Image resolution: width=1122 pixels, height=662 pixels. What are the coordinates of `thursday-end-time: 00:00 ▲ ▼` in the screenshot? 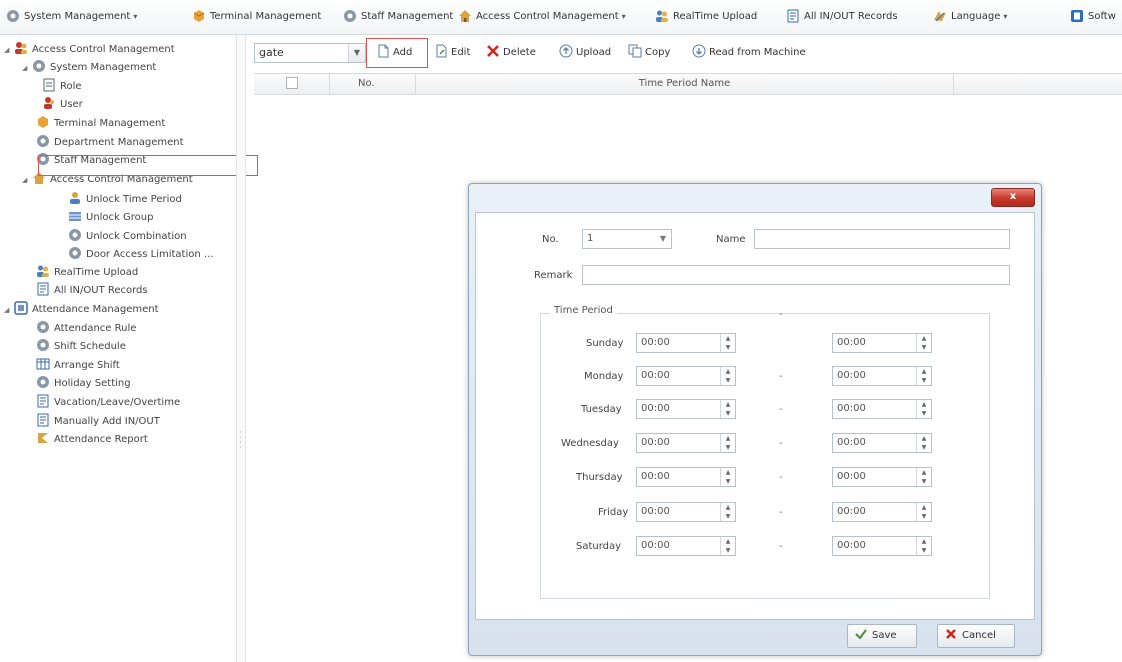 It's located at (882, 477).